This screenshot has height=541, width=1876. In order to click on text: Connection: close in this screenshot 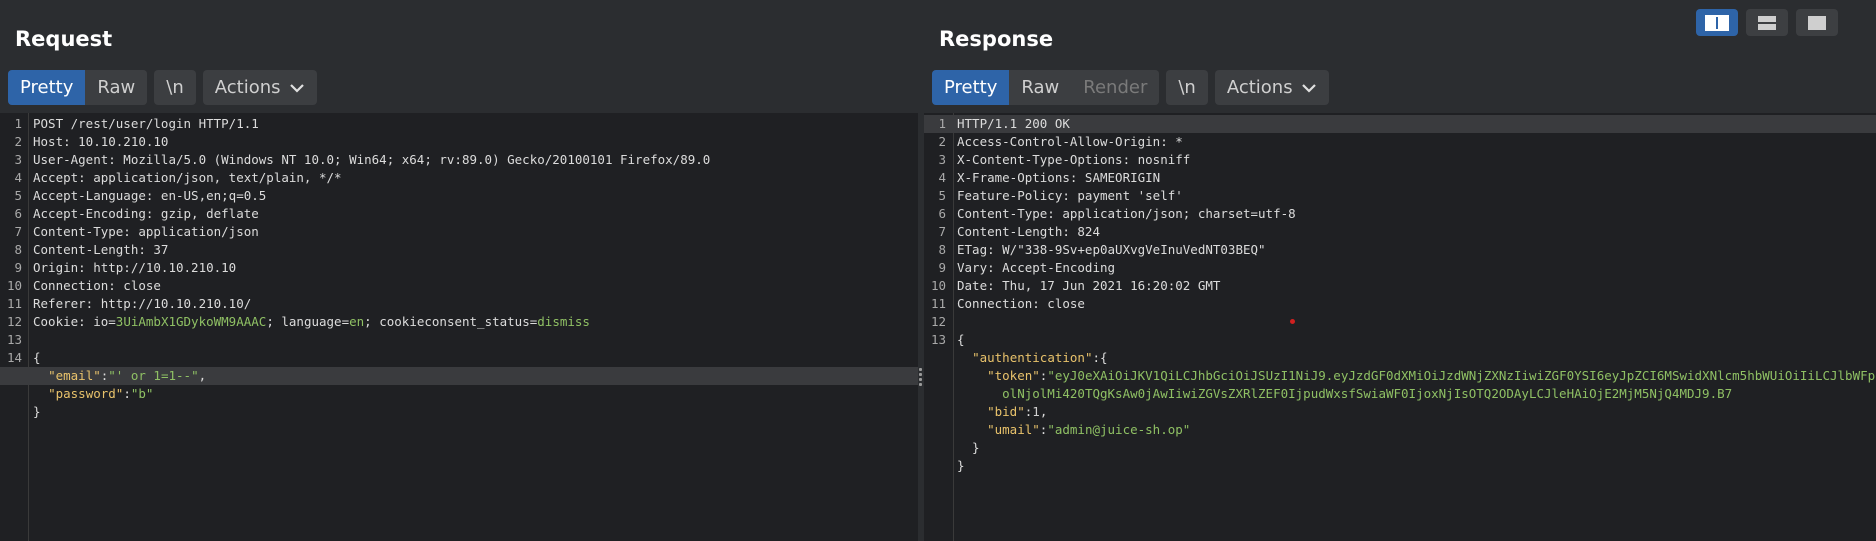, I will do `click(1021, 303)`.